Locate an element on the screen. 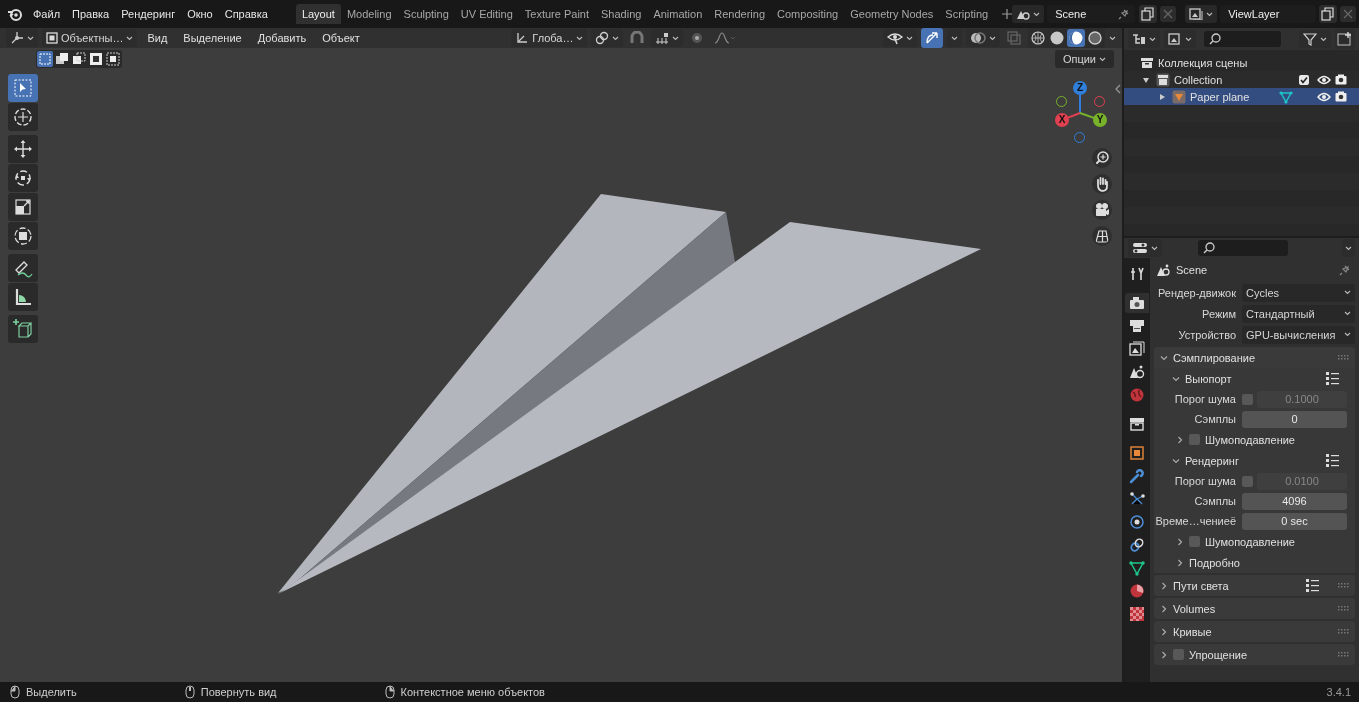 This screenshot has height=702, width=1359. options-dropdown is located at coordinates (1348, 248).